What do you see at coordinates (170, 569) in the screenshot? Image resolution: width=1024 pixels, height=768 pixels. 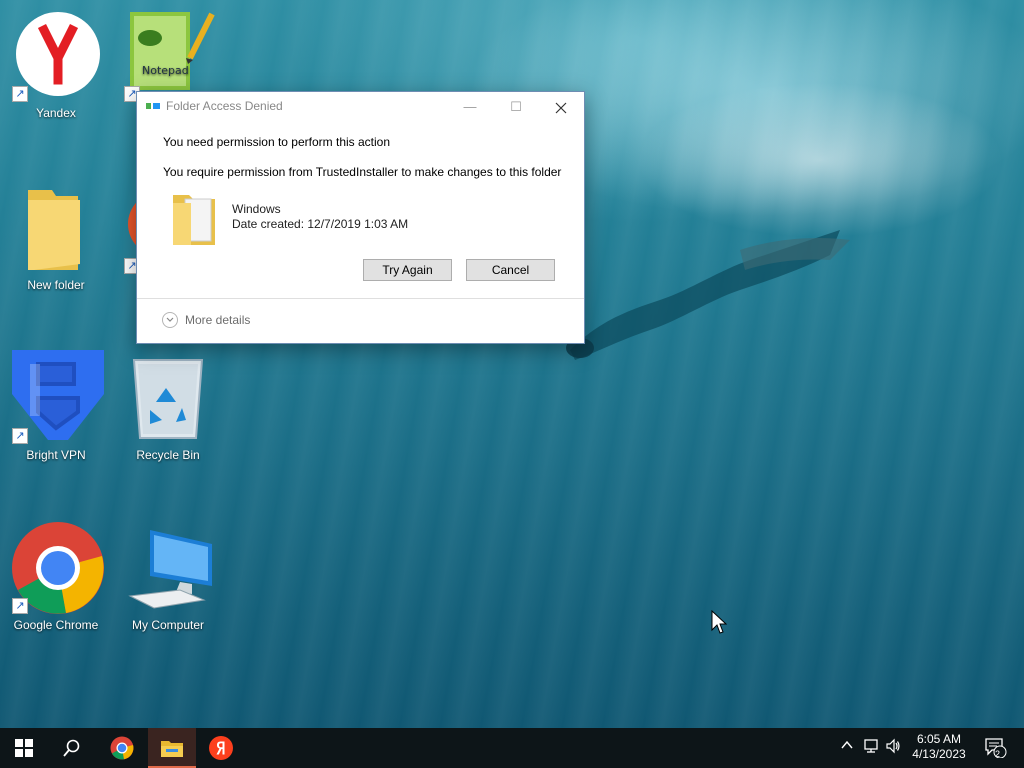 I see `computer-icon` at bounding box center [170, 569].